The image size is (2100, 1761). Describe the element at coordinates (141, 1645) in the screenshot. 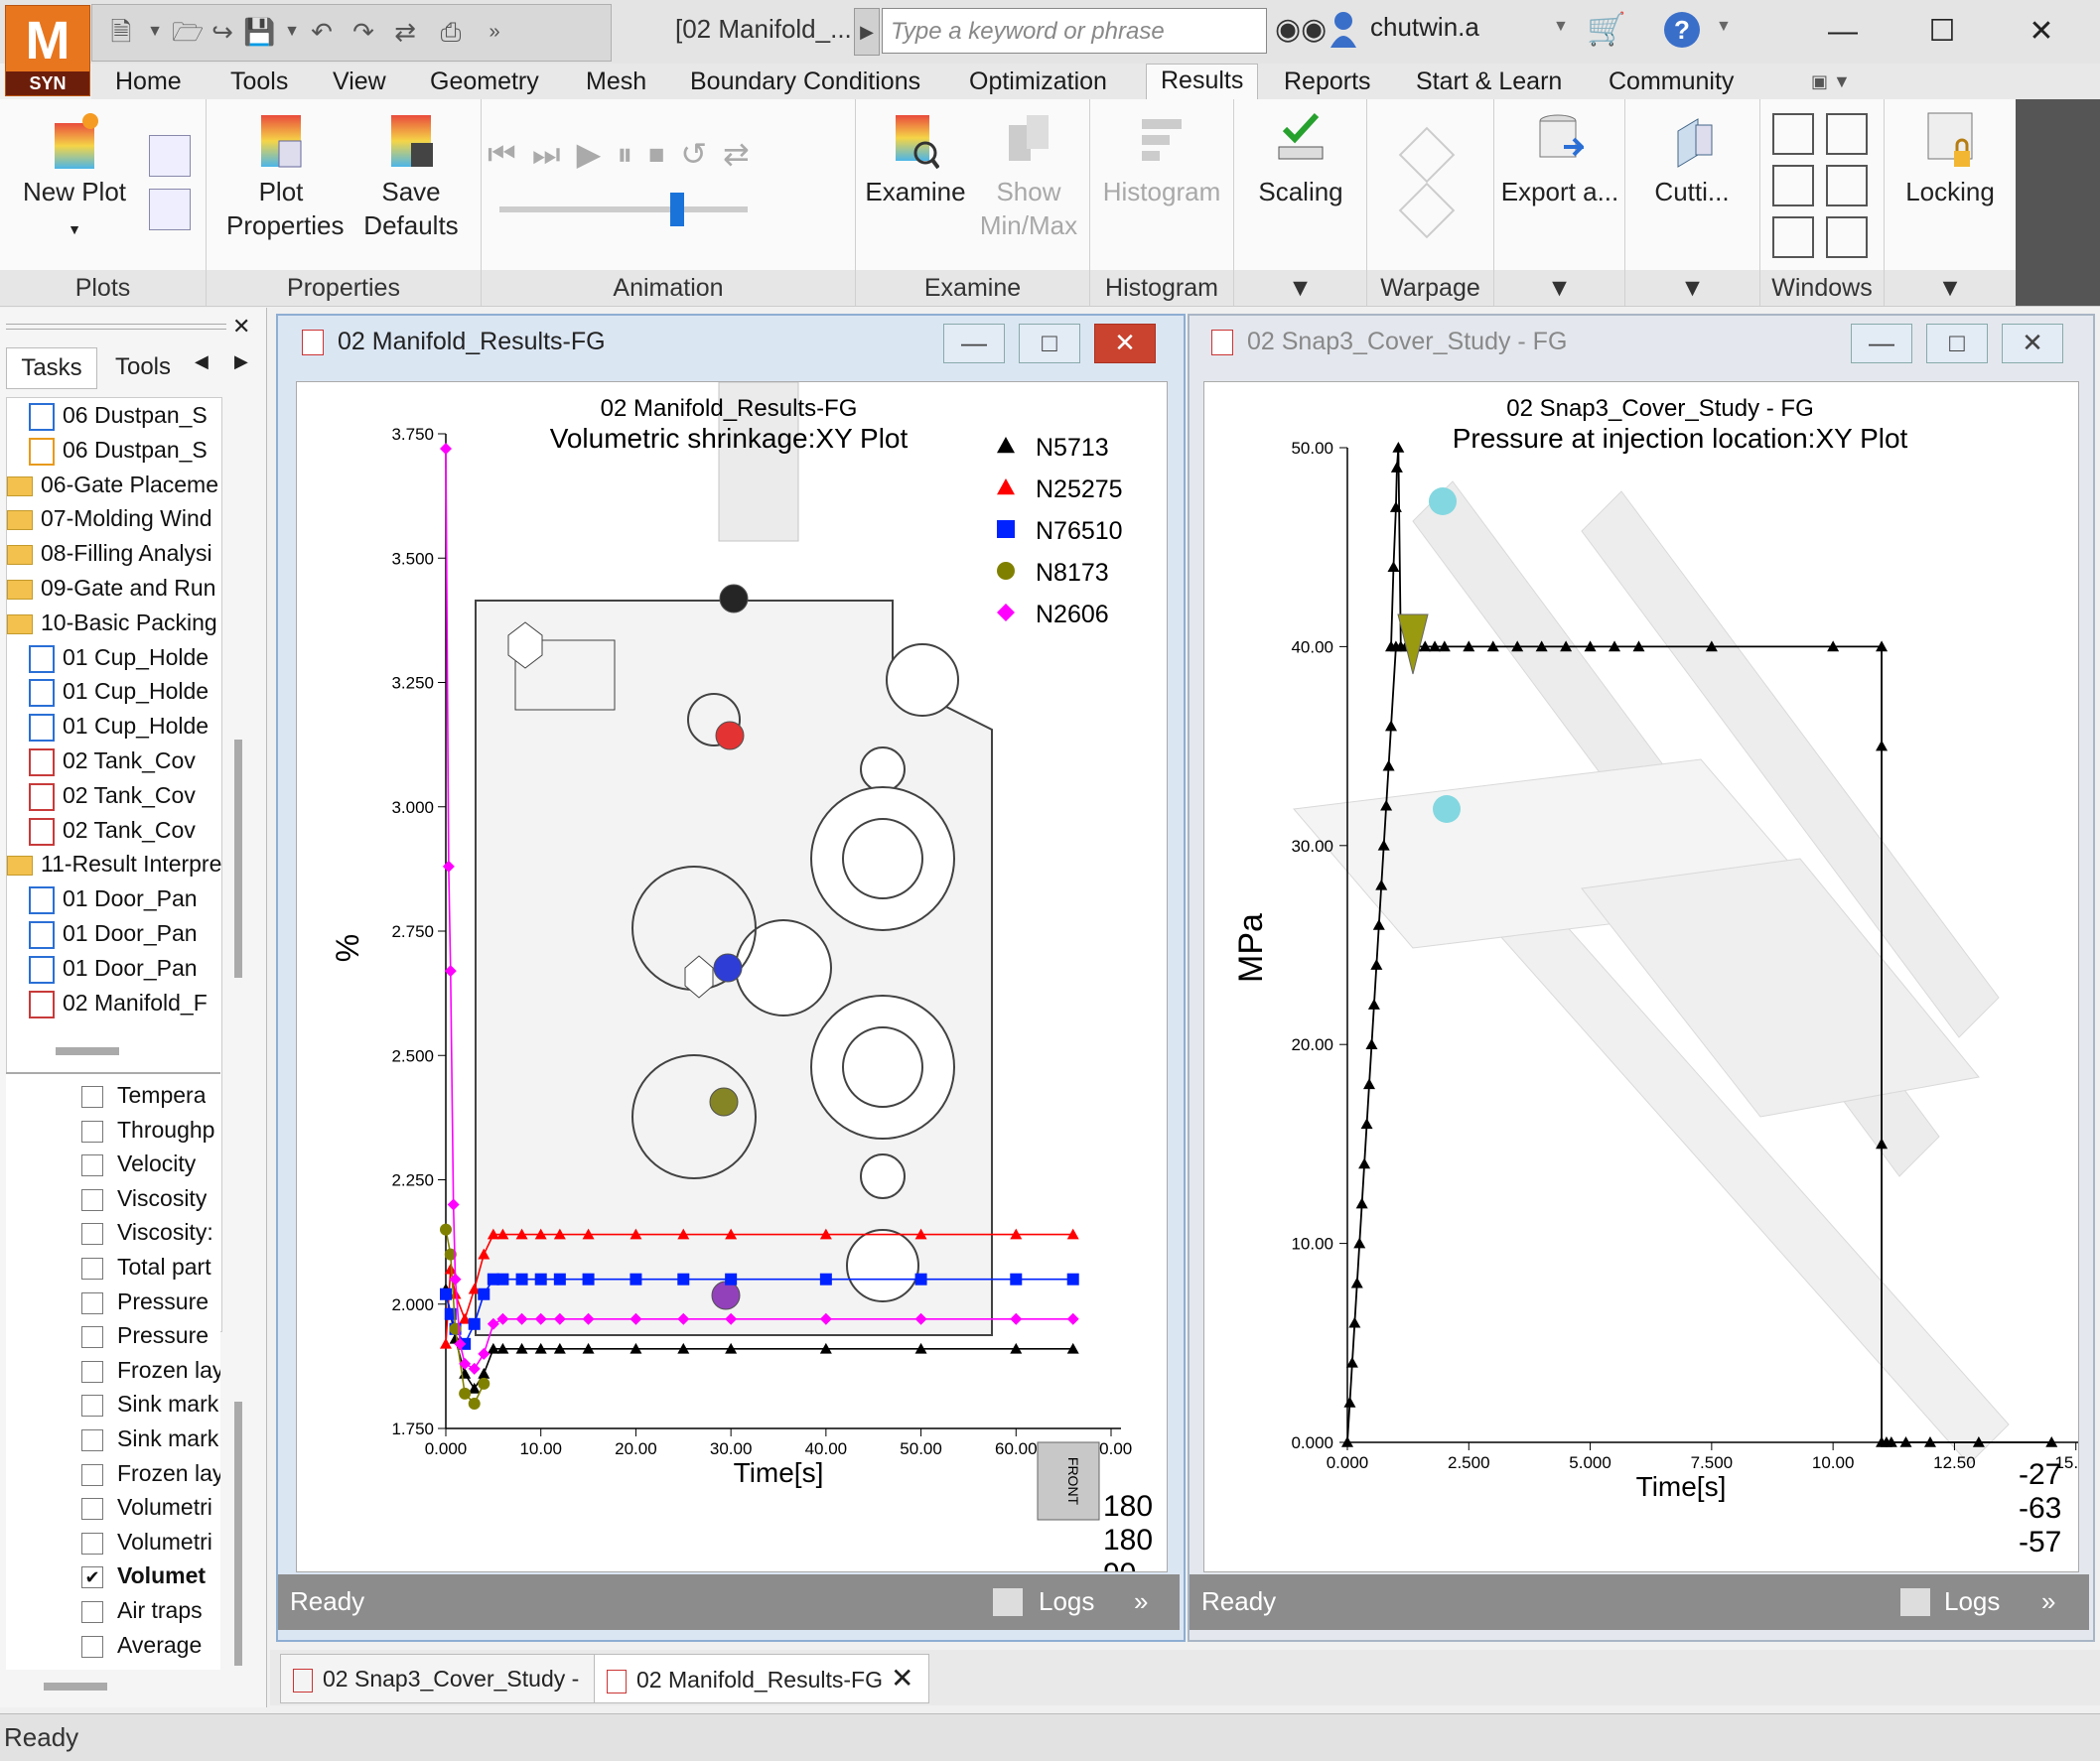

I see `result-item: Average` at that location.